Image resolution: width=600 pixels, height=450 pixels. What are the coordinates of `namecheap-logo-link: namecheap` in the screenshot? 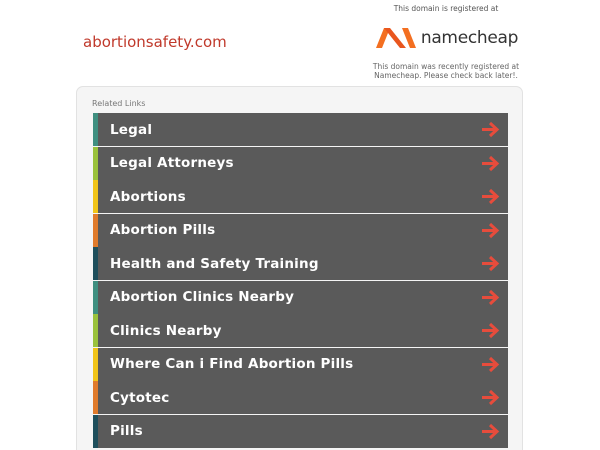 It's located at (446, 38).